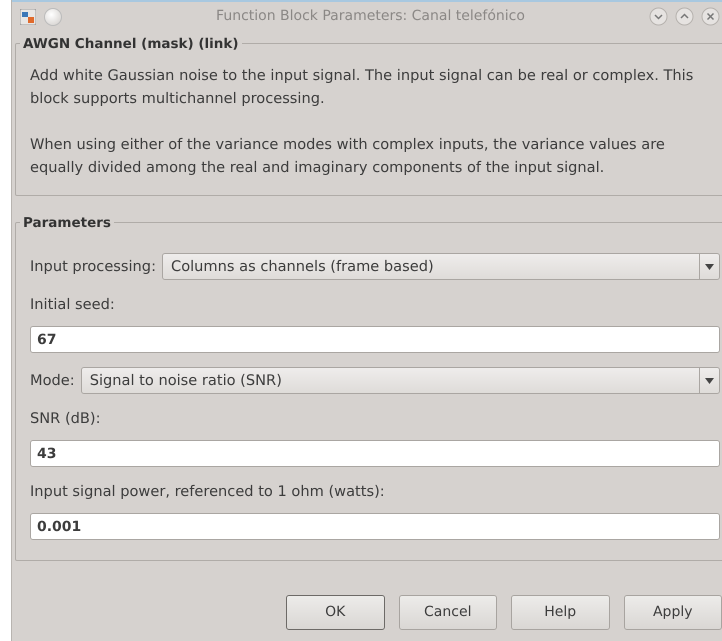  Describe the element at coordinates (447, 612) in the screenshot. I see `dialog-button: Cancel` at that location.